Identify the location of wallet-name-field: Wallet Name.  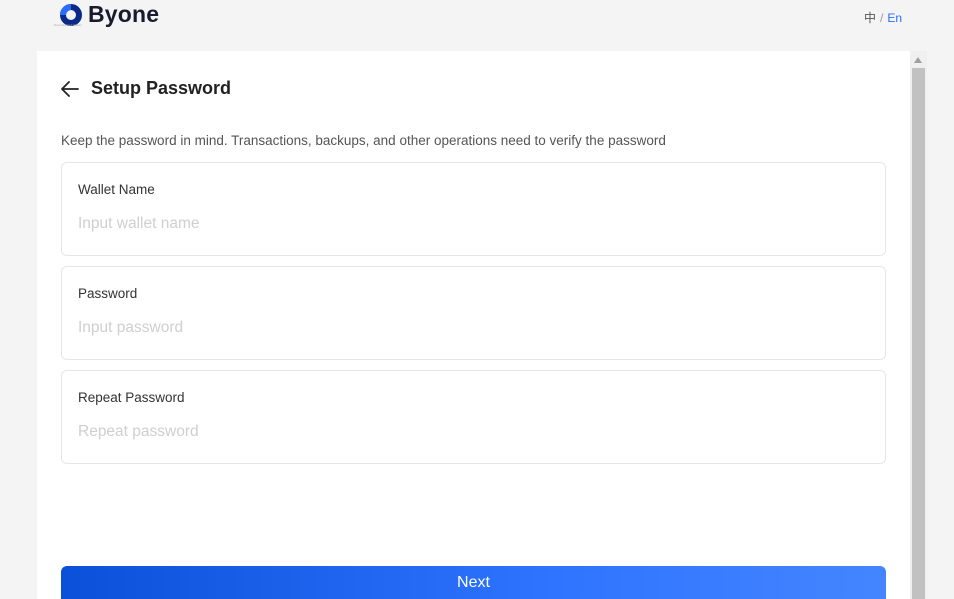
(473, 209).